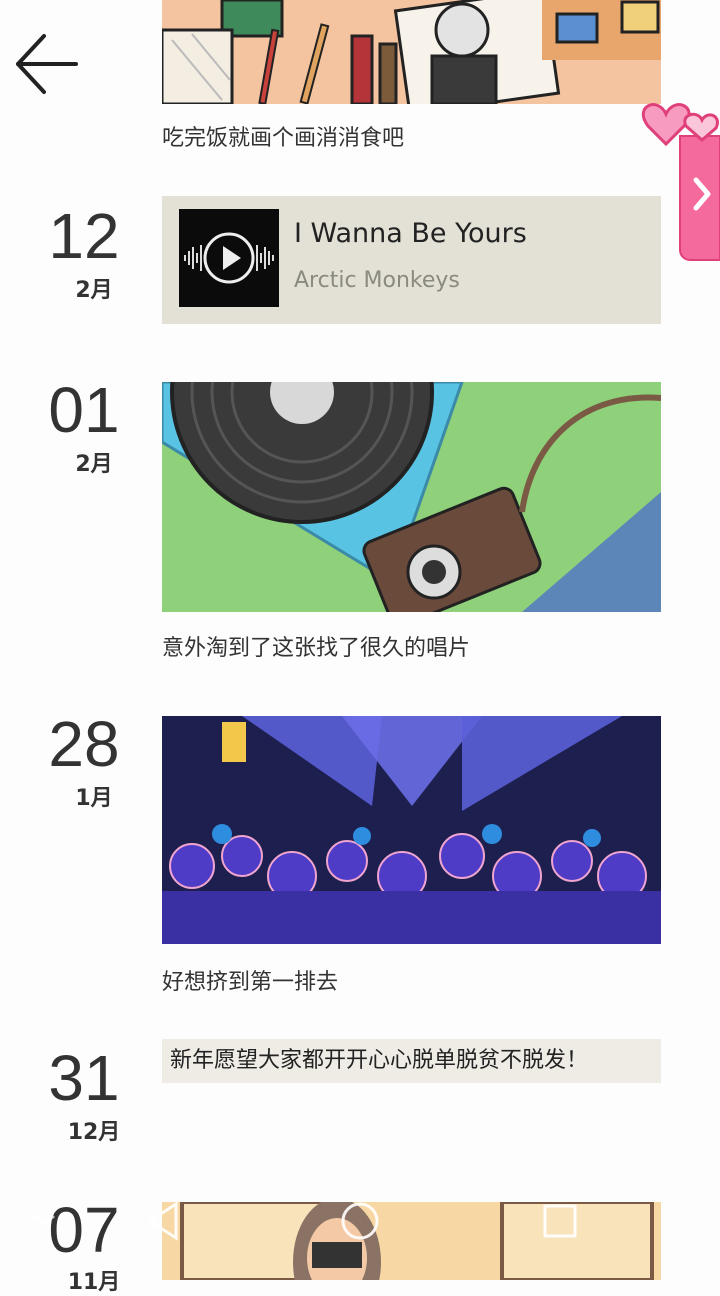 This screenshot has width=720, height=1296. What do you see at coordinates (162, 1221) in the screenshot?
I see `back-triangle-icon` at bounding box center [162, 1221].